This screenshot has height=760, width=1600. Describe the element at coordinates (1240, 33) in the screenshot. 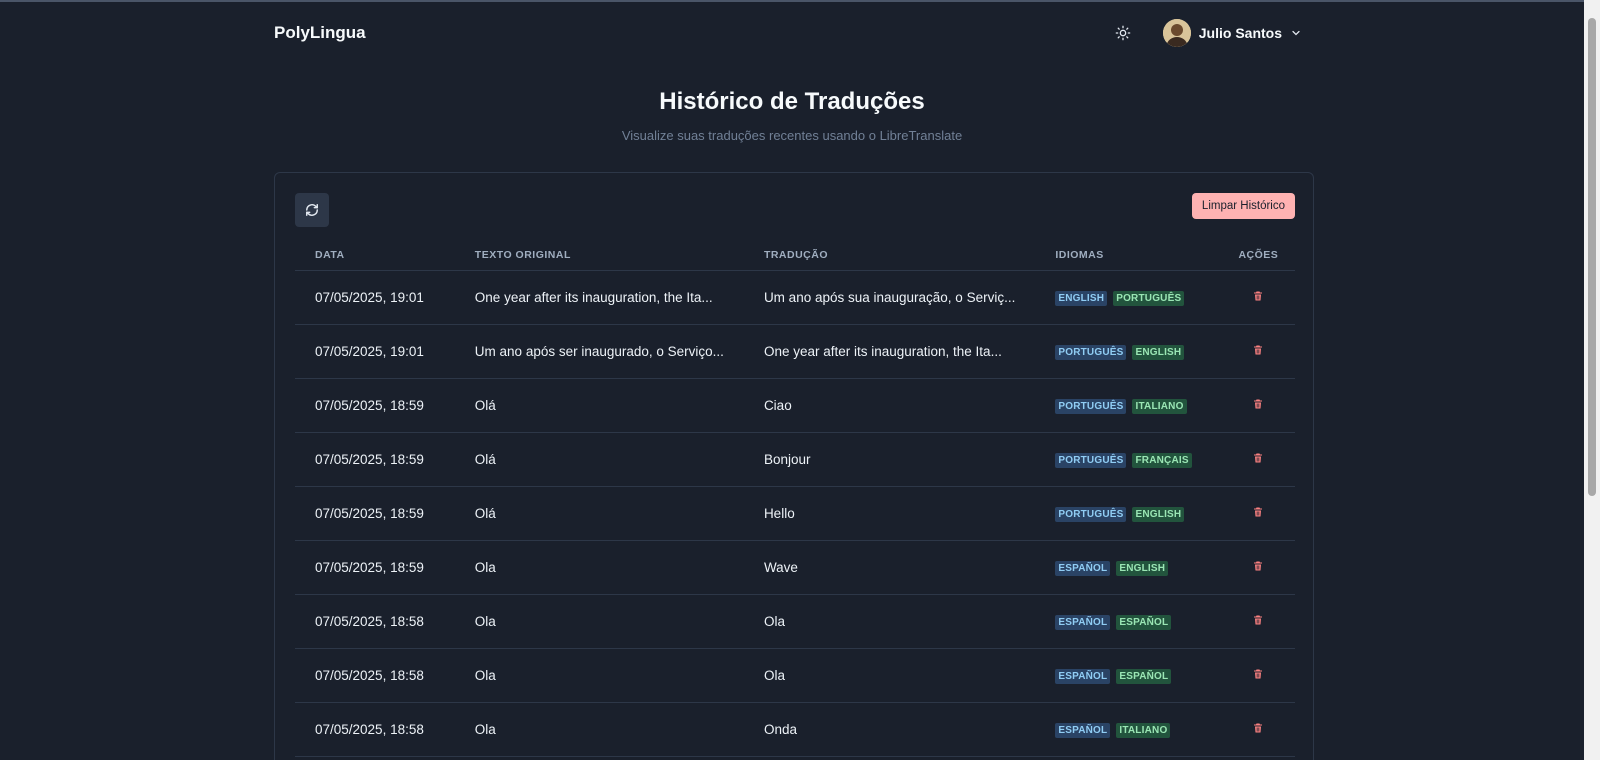

I see `user-name: Julio Santos` at that location.